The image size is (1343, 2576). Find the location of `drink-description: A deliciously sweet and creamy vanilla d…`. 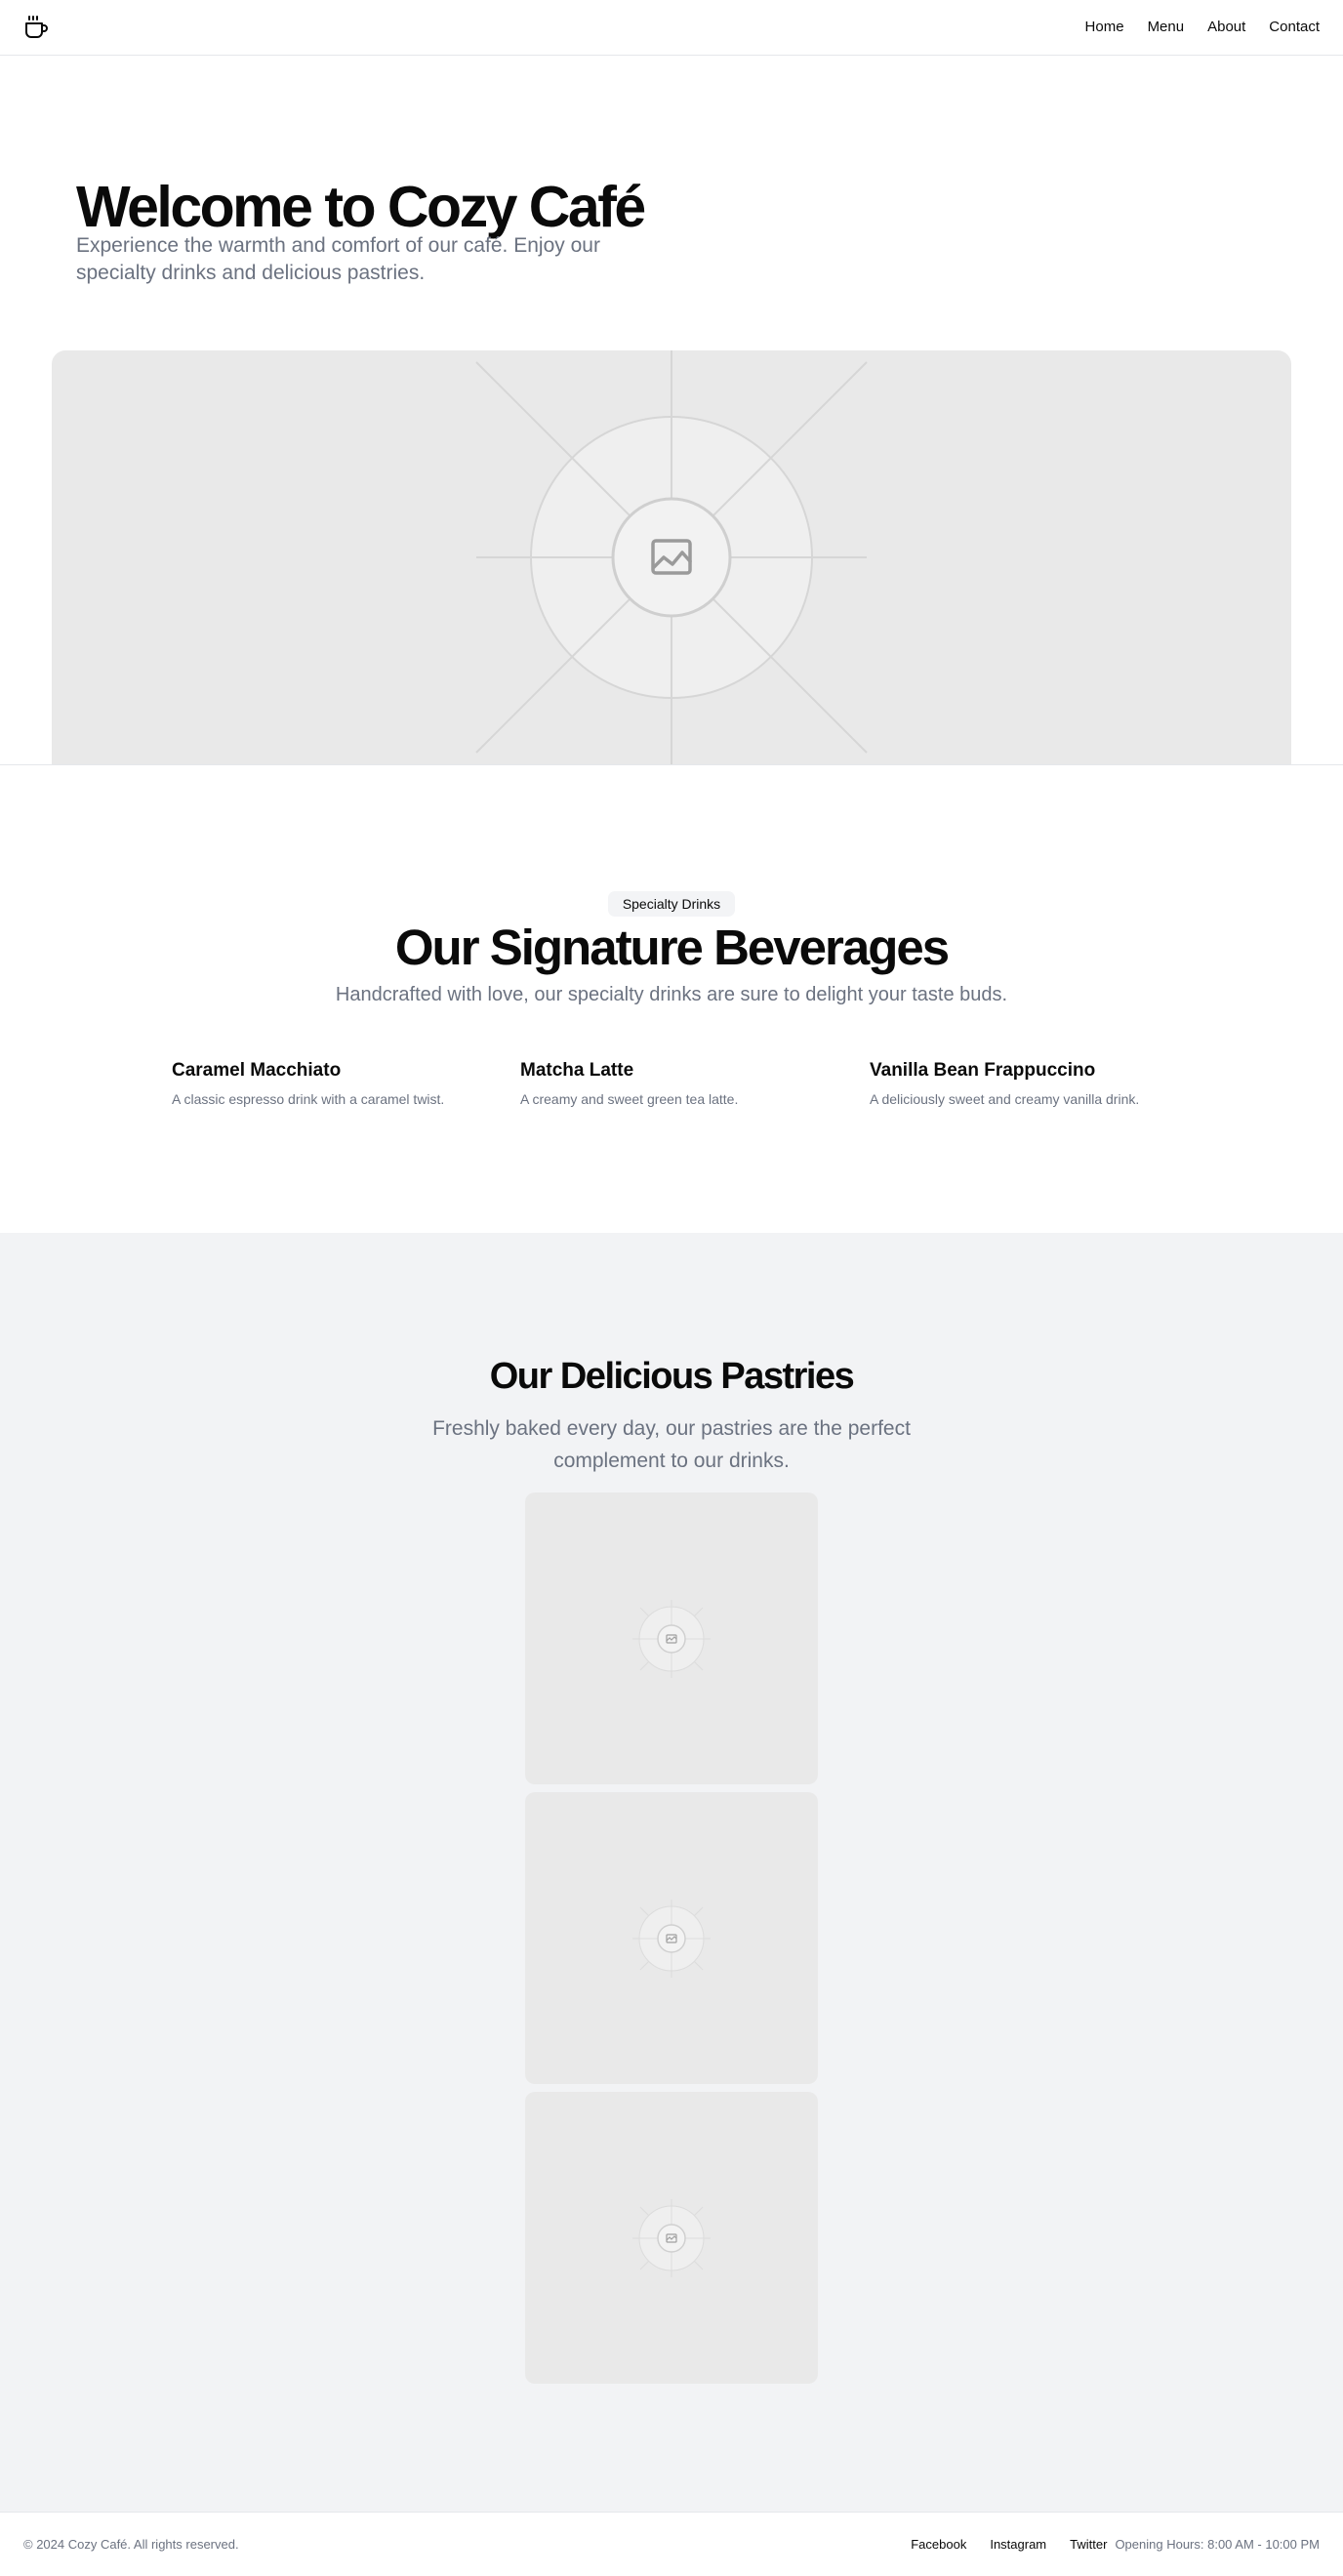

drink-description: A deliciously sweet and creamy vanilla d… is located at coordinates (1005, 1099).